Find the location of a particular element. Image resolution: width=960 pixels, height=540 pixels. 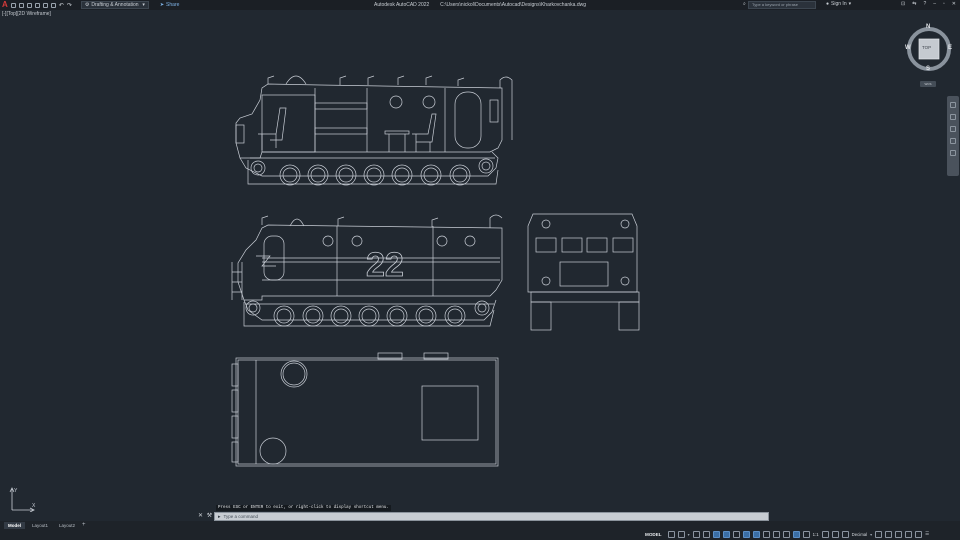

zoom-extents-icon is located at coordinates (953, 129).